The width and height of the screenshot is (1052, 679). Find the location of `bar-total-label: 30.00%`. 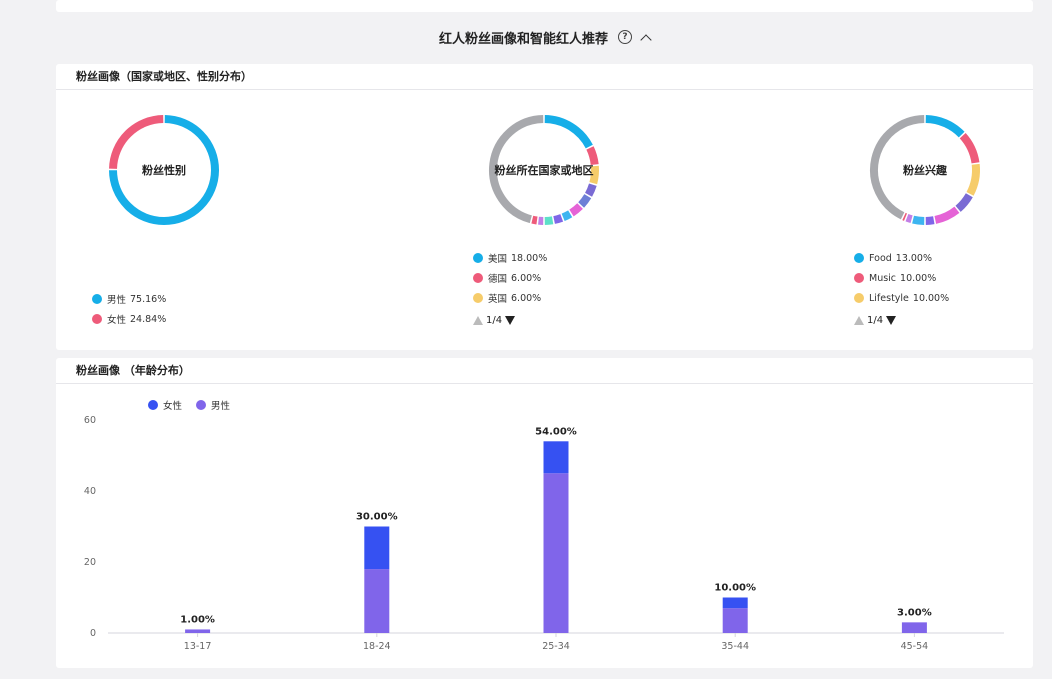

bar-total-label: 30.00% is located at coordinates (377, 517).